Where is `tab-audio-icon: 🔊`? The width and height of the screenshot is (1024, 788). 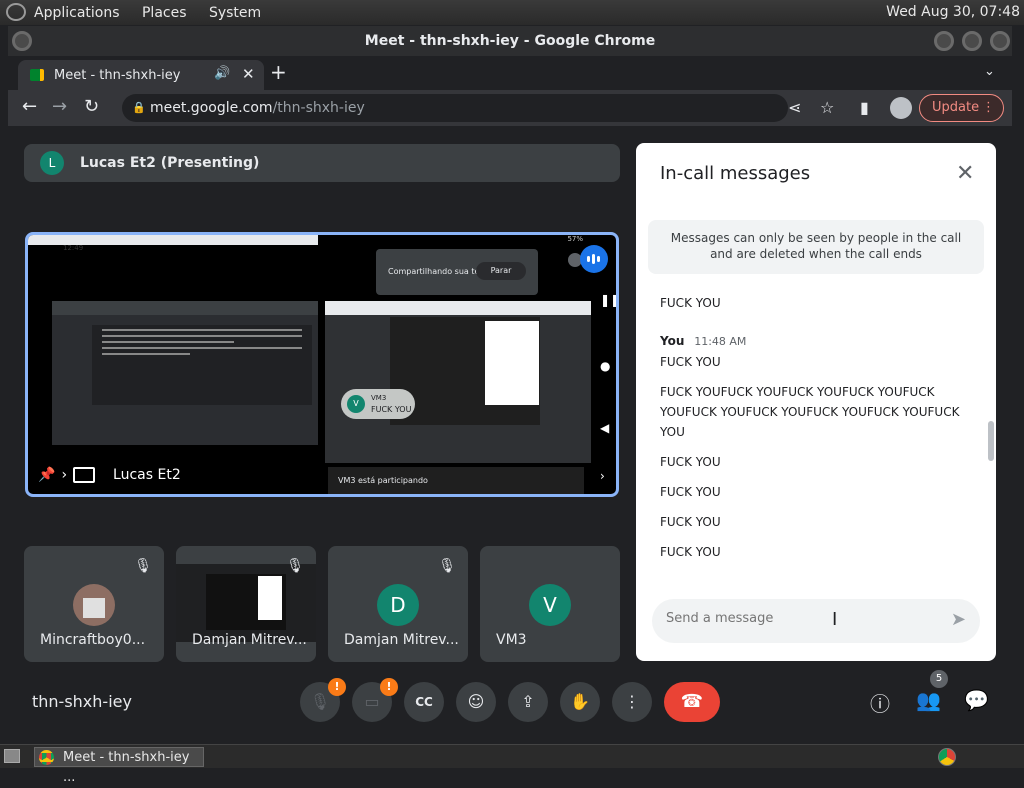
tab-audio-icon: 🔊 is located at coordinates (222, 73).